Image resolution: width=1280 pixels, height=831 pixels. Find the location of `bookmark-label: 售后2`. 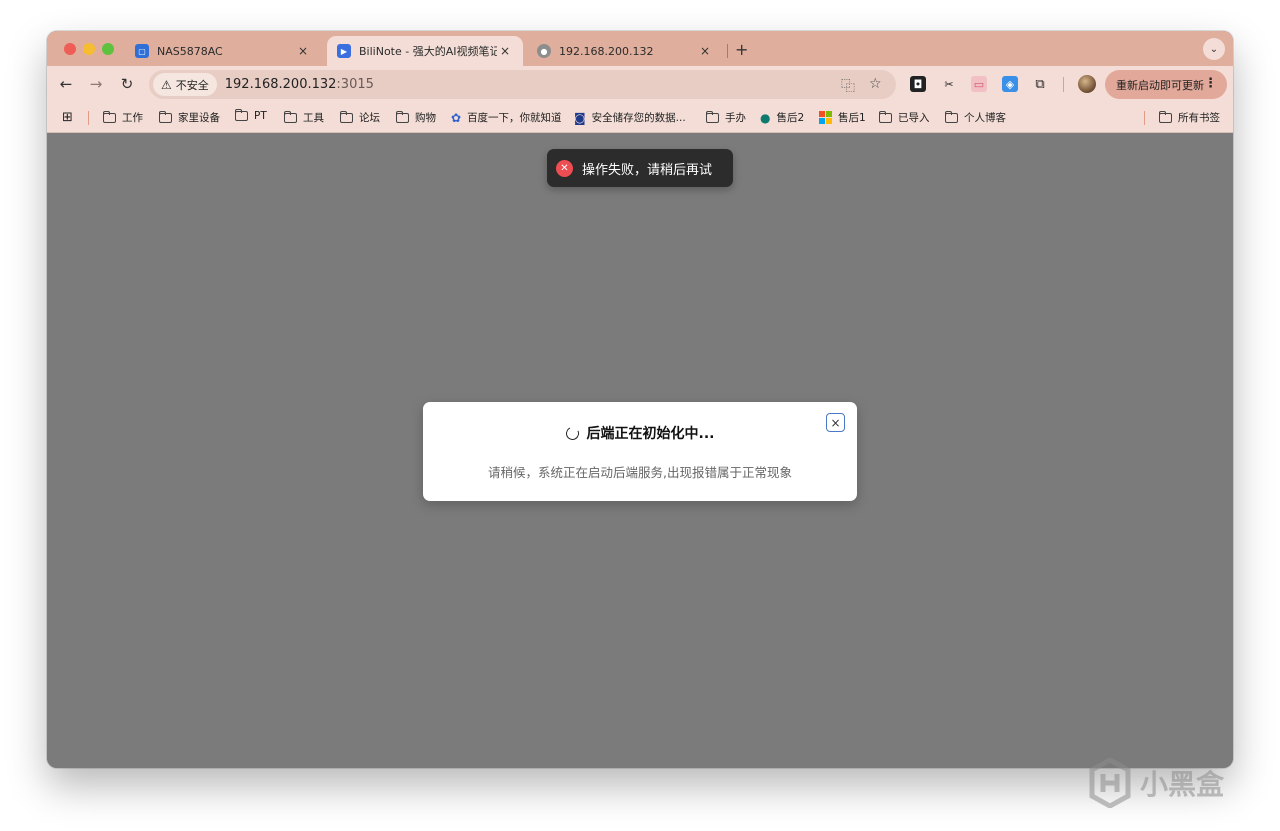

bookmark-label: 售后2 is located at coordinates (790, 118).